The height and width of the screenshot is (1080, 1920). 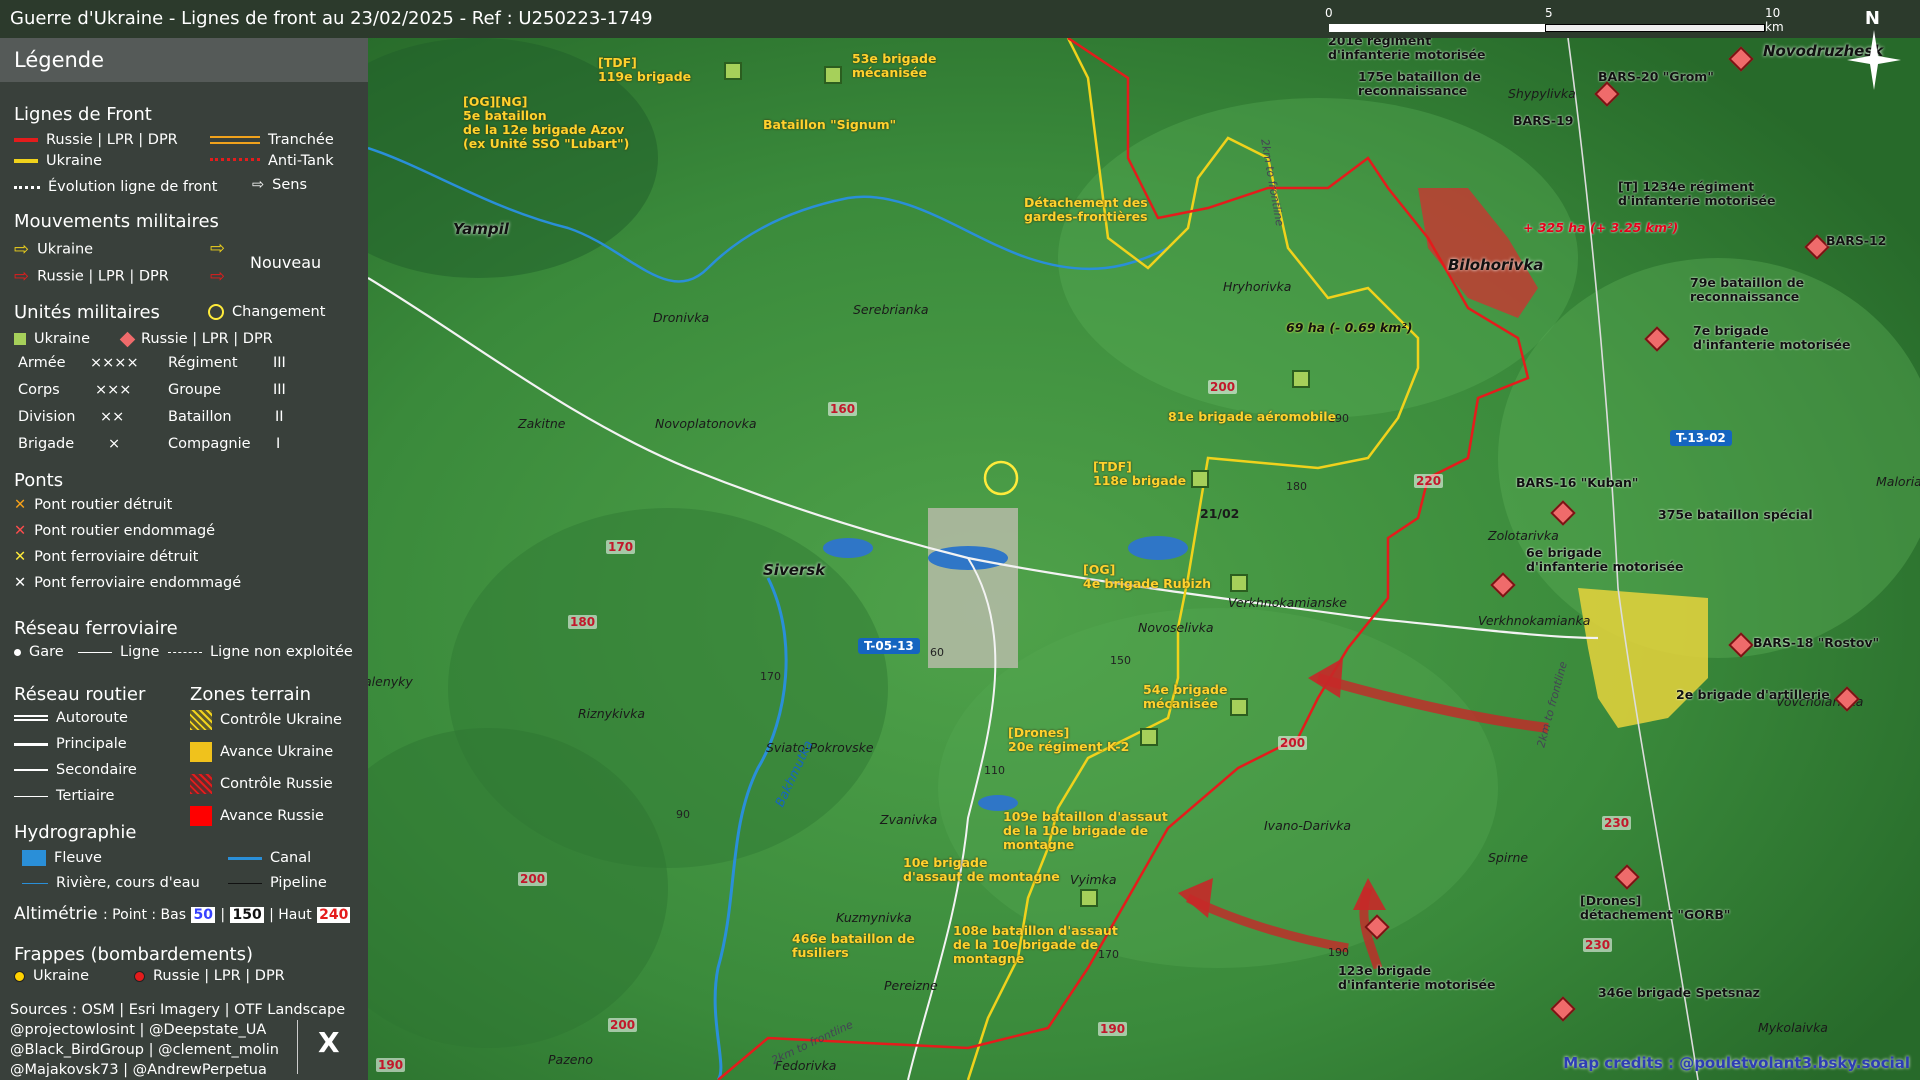 What do you see at coordinates (20, 557) in the screenshot?
I see `bridge-rail-destroyed-icon: ✕` at bounding box center [20, 557].